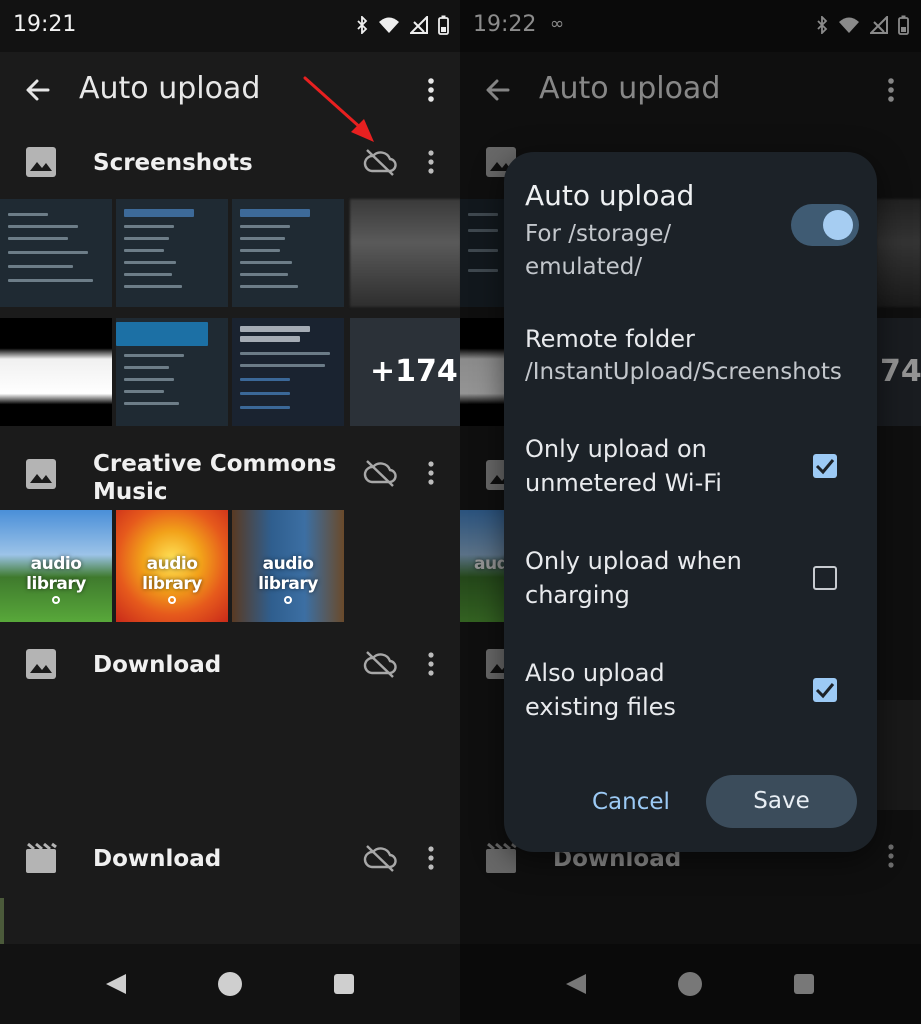  I want to click on folder-item-download: Download, so click(230, 664).